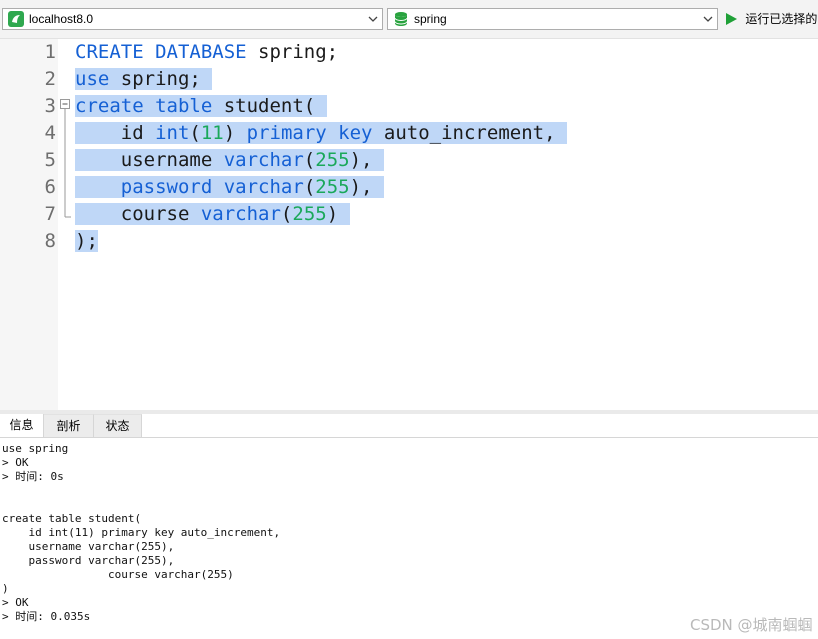 This screenshot has height=639, width=818. I want to click on log-line: > 时间: 0.035s, so click(46, 616).